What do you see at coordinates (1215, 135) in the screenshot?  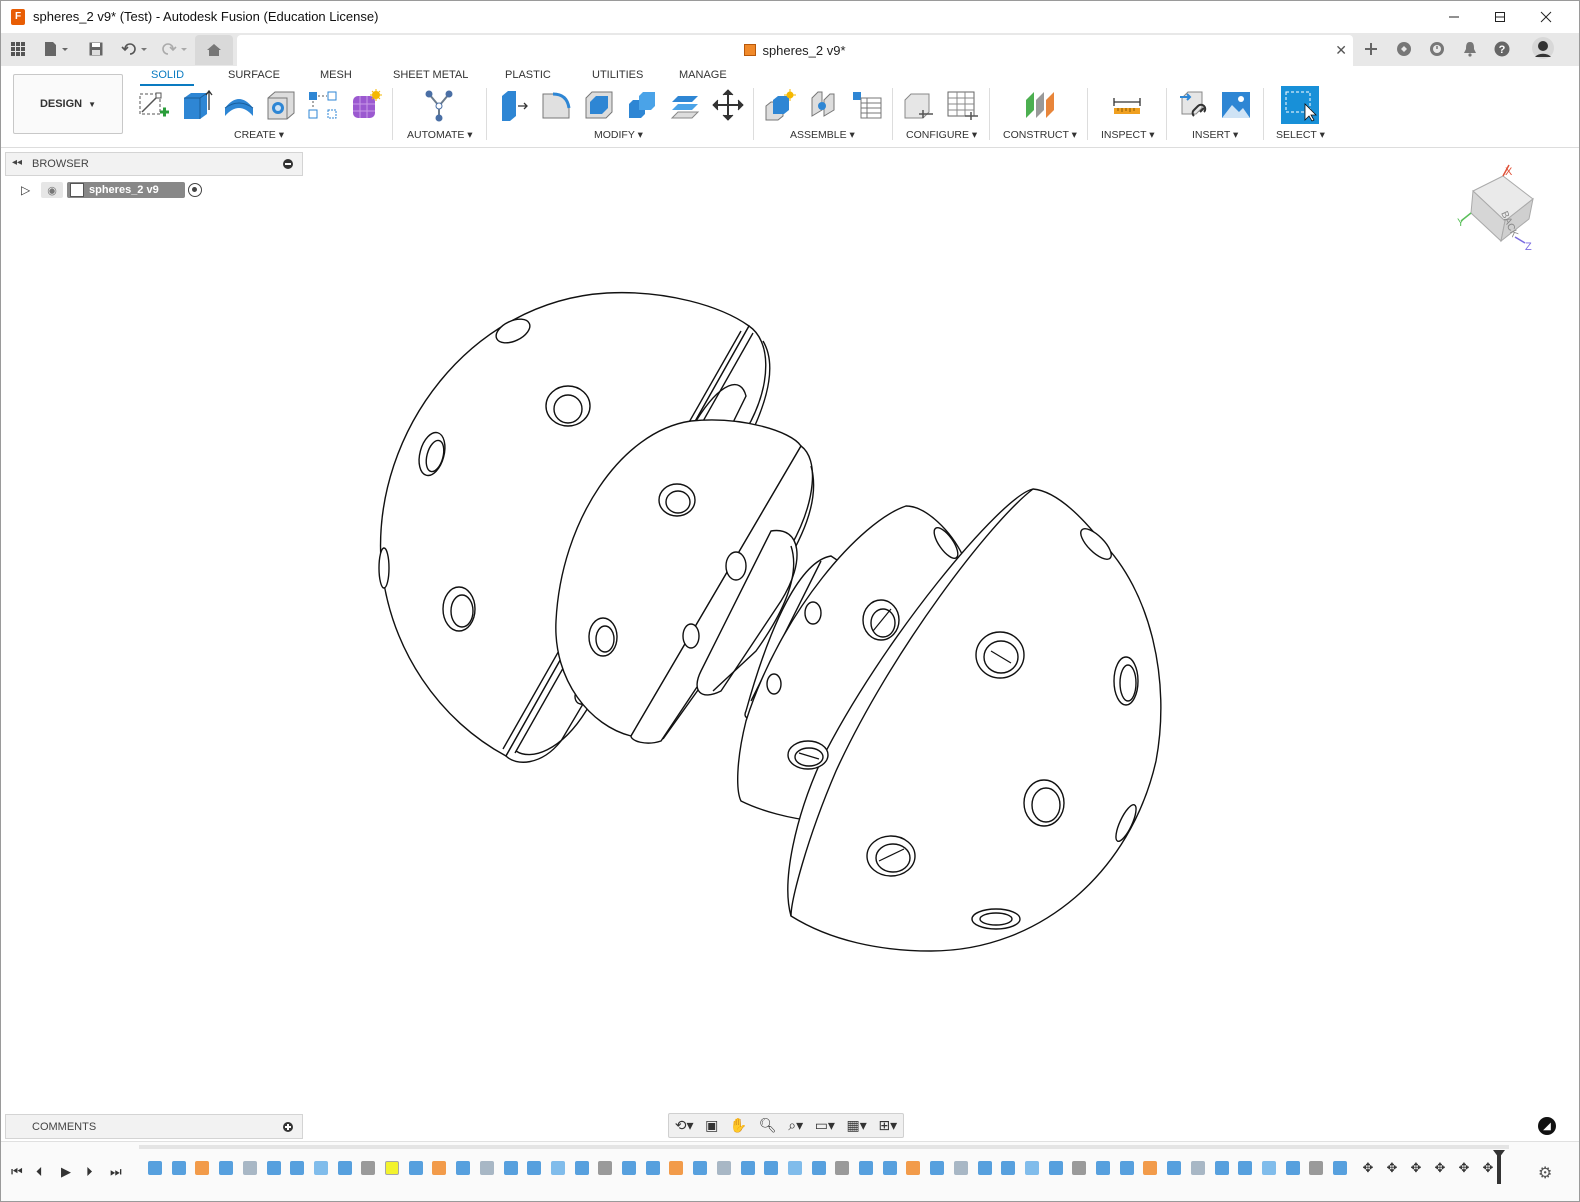 I see `group-insert: INSERT ▾` at bounding box center [1215, 135].